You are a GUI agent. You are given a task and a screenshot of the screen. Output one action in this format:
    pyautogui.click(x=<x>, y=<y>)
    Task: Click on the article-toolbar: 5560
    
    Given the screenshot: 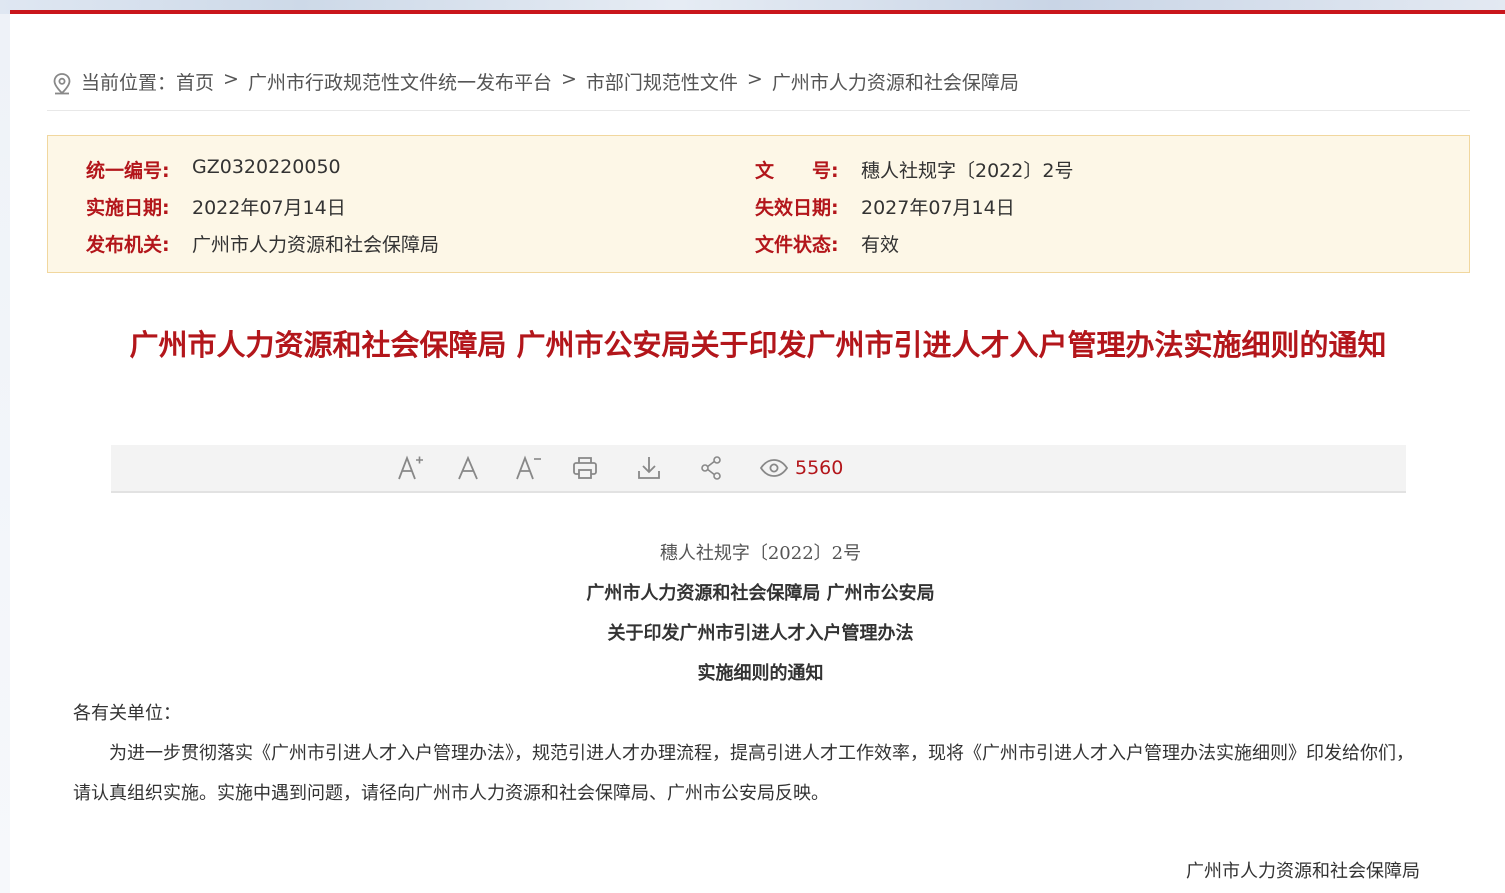 What is the action you would take?
    pyautogui.click(x=758, y=469)
    